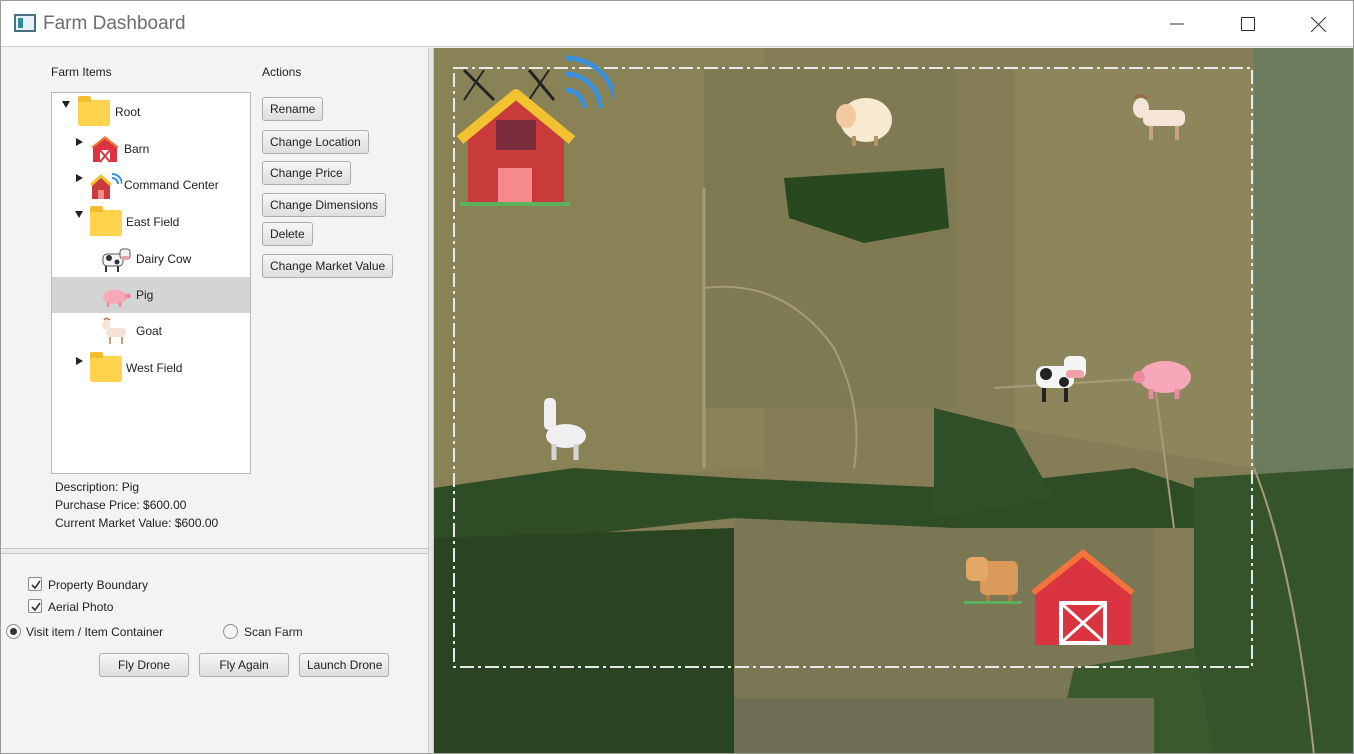  Describe the element at coordinates (95, 632) in the screenshot. I see `visit-item-label: Visit item / Item Container` at that location.